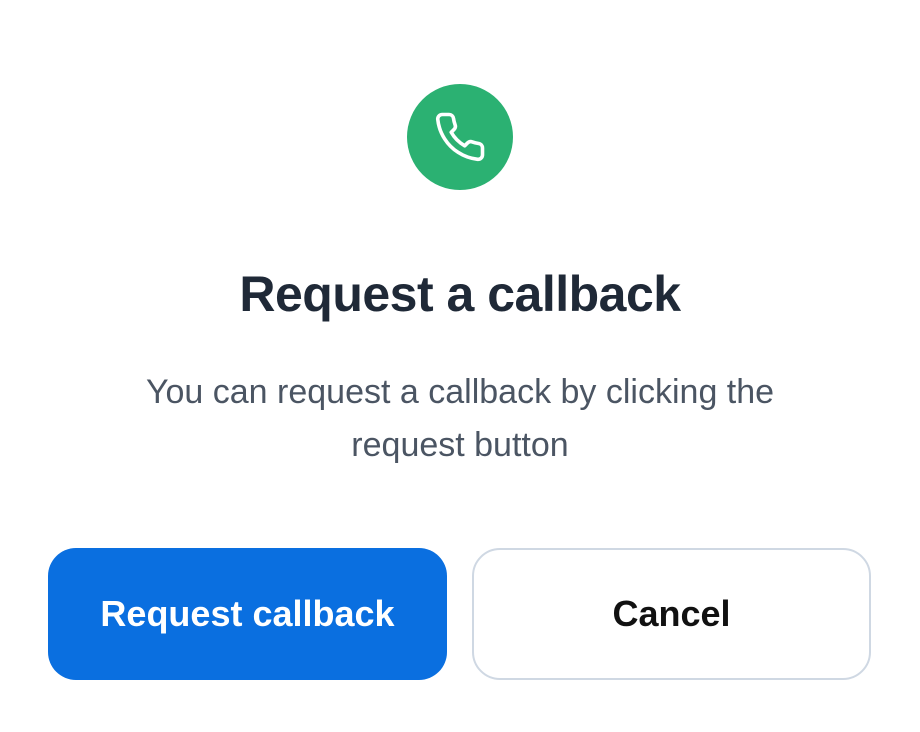 This screenshot has width=920, height=732. What do you see at coordinates (247, 614) in the screenshot?
I see `request-callback-button: Request callback` at bounding box center [247, 614].